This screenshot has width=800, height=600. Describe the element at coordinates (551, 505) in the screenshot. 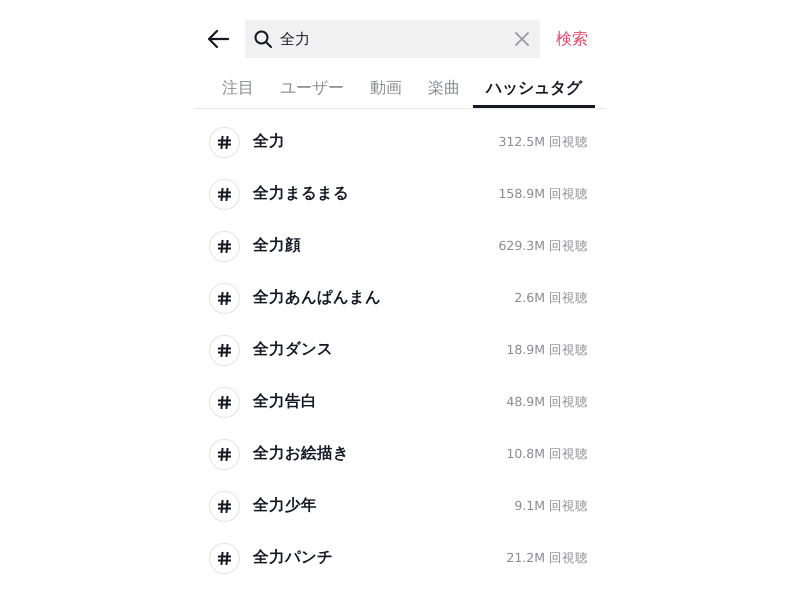

I see `view-count: 9.1M 回視聴` at that location.